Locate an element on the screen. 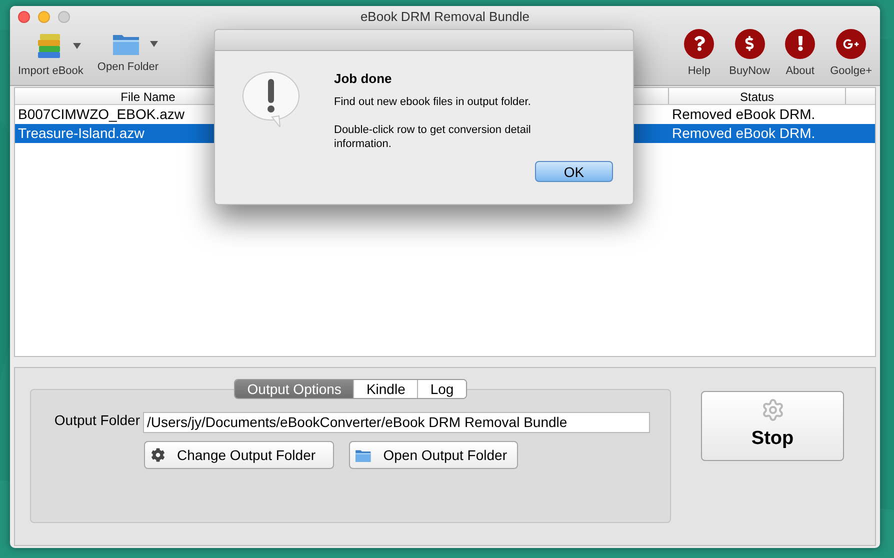  window-title: eBook DRM Removal Bundle is located at coordinates (445, 17).